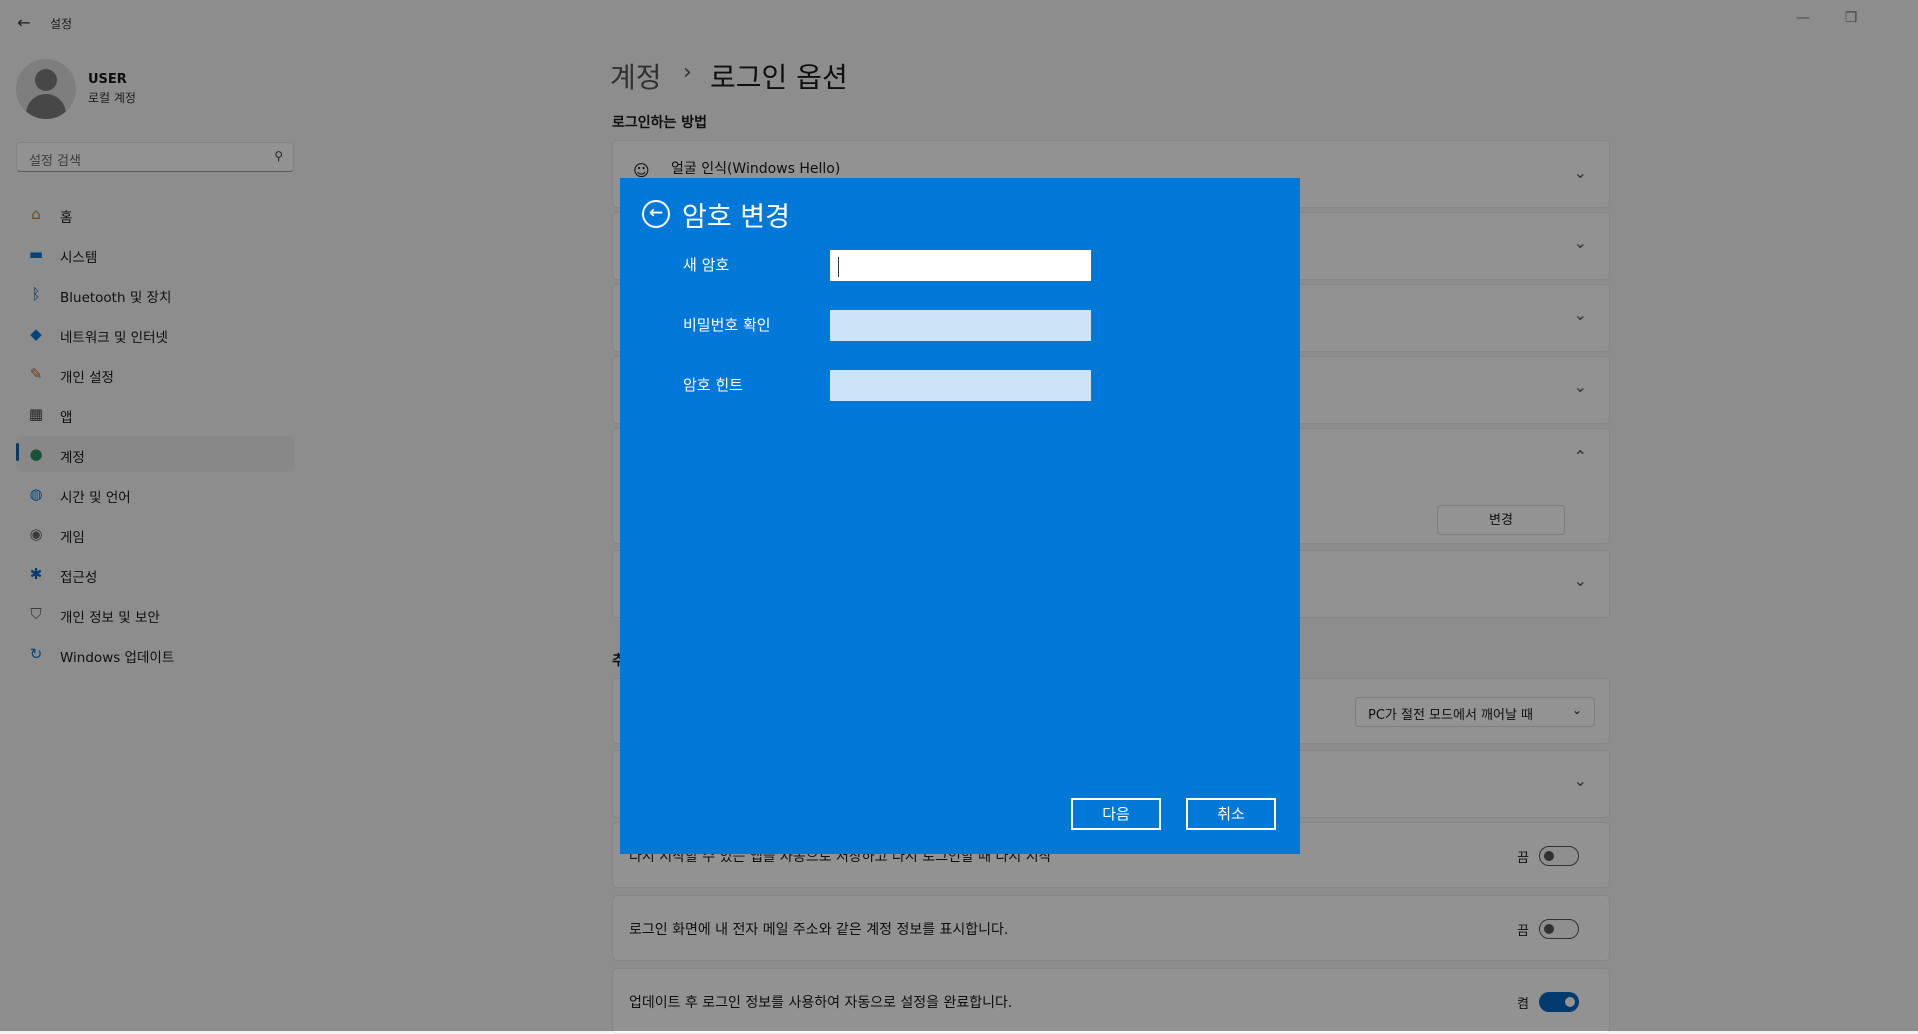  What do you see at coordinates (706, 265) in the screenshot?
I see `new-password-label: 새 암호` at bounding box center [706, 265].